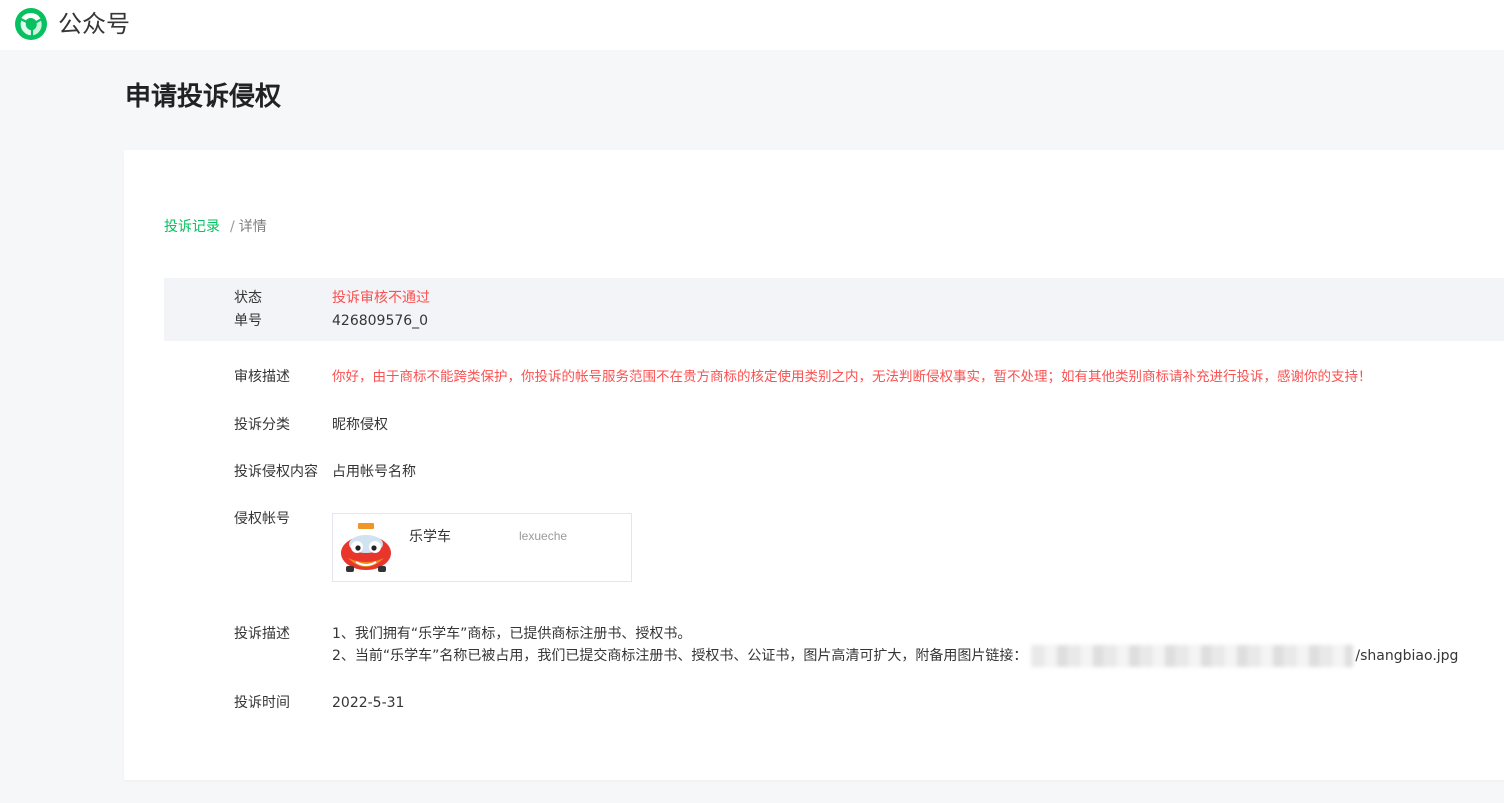 The width and height of the screenshot is (1504, 803). What do you see at coordinates (262, 425) in the screenshot?
I see `complaint-category-label: 投诉分类` at bounding box center [262, 425].